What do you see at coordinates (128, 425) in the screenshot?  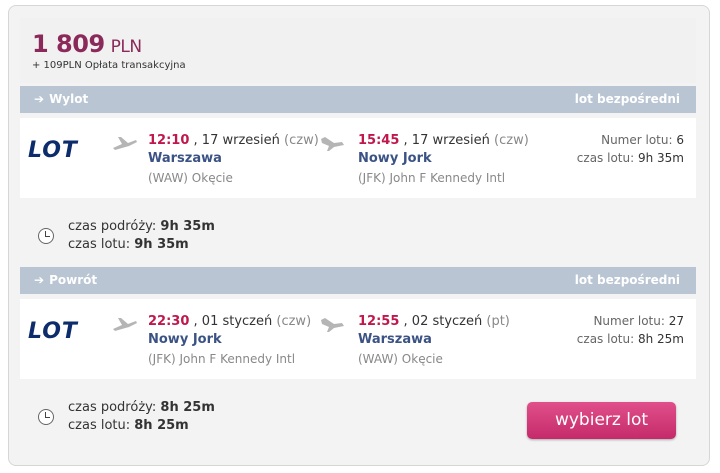 I see `return-flight-time: czas lotu: 8h 25m` at bounding box center [128, 425].